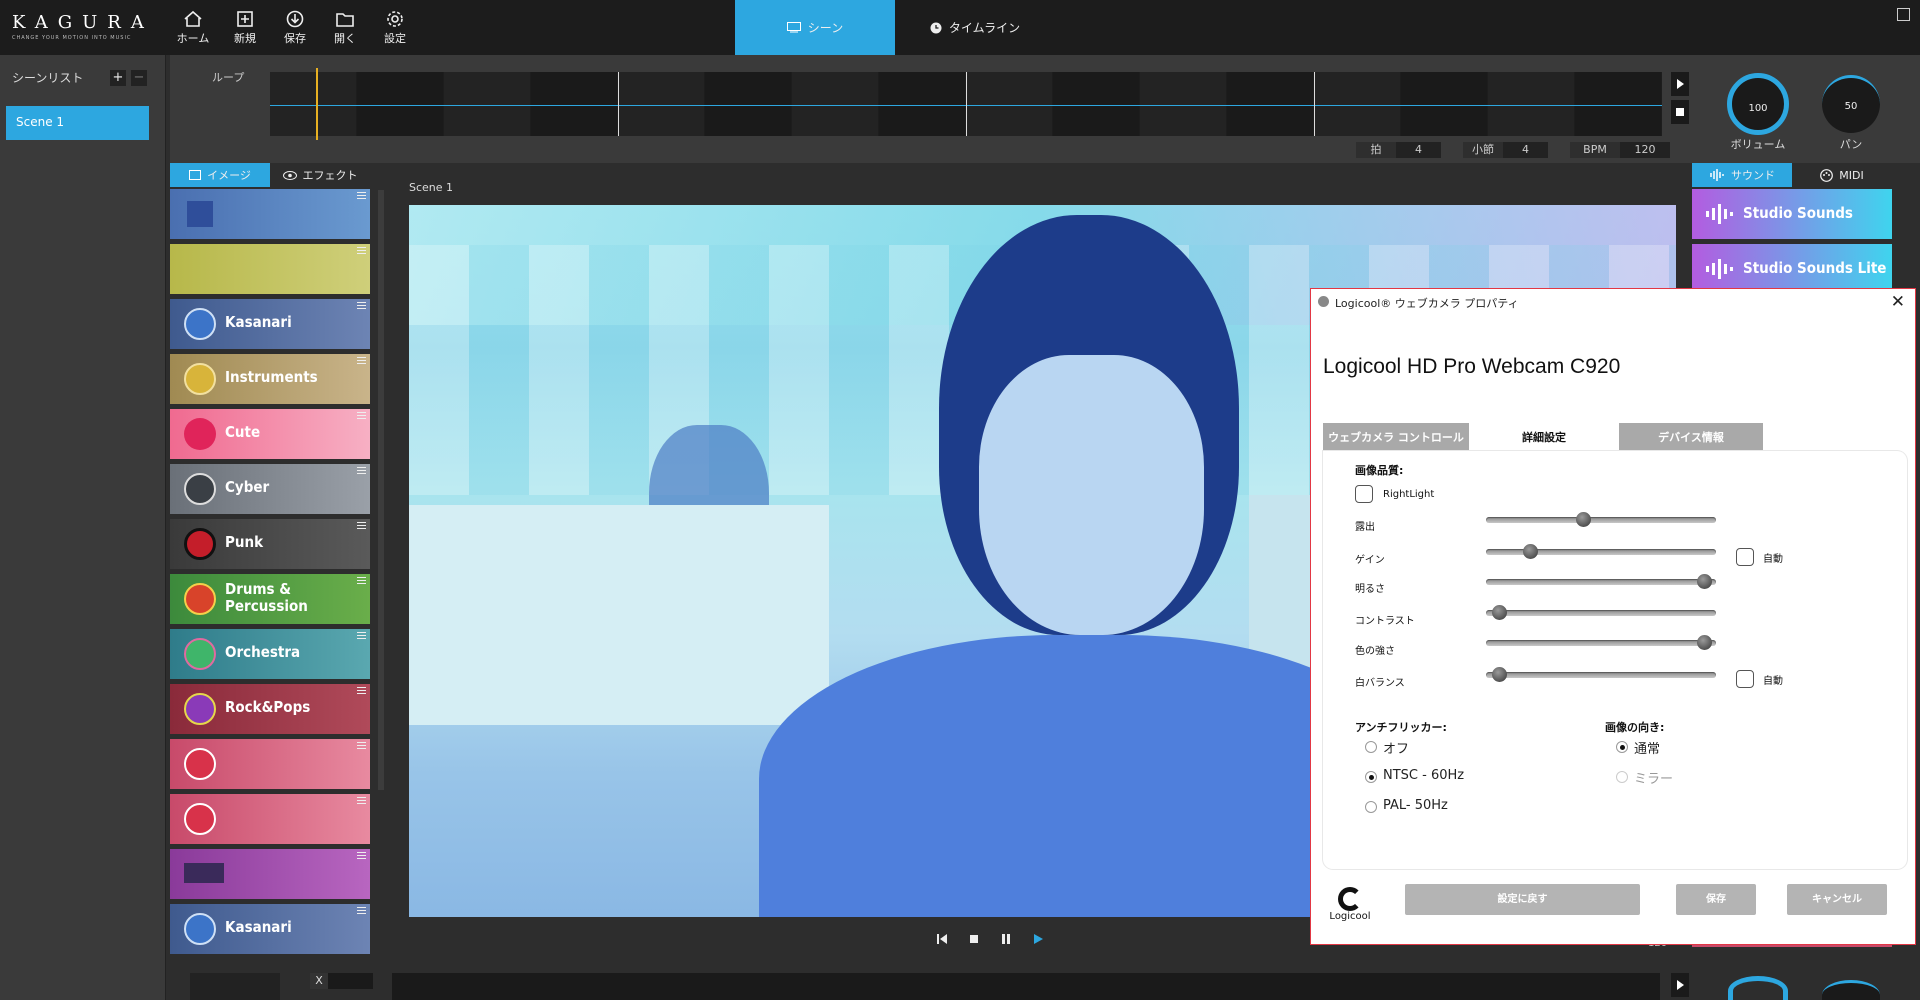 This screenshot has width=1920, height=1000. Describe the element at coordinates (1371, 807) in the screenshot. I see `antiflicker-pal-radio` at that location.